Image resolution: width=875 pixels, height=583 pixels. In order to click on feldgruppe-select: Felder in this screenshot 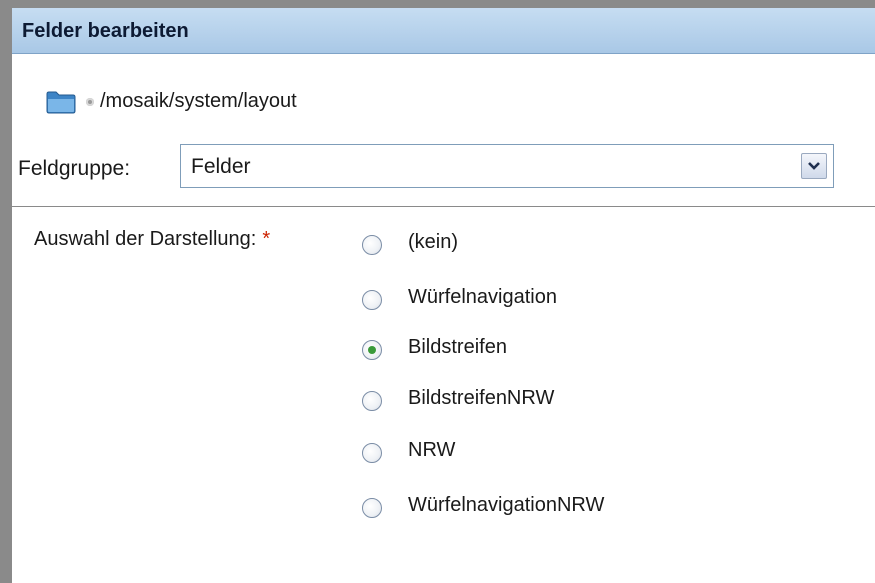, I will do `click(507, 166)`.